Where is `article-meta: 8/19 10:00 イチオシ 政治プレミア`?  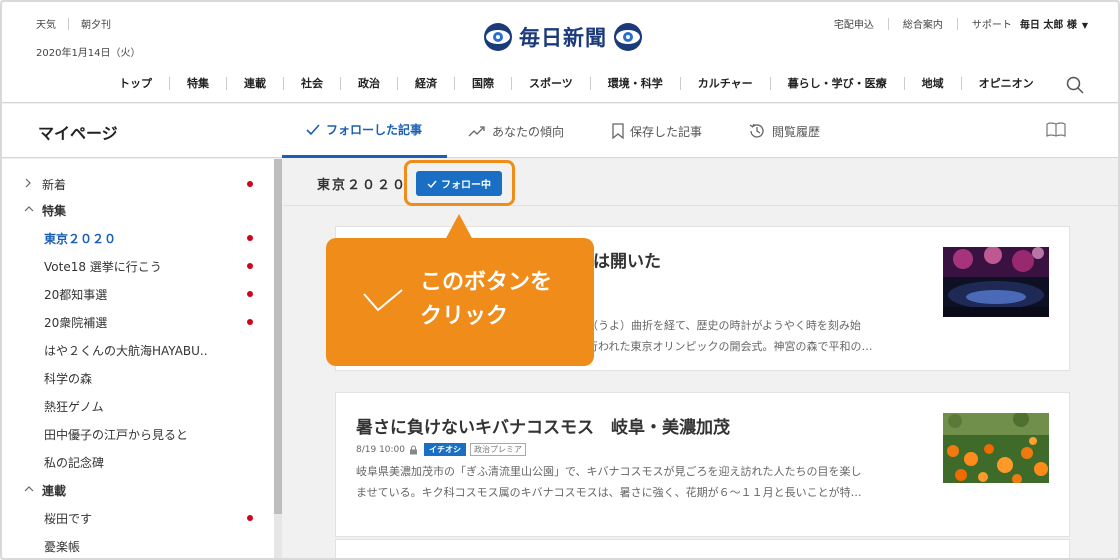 article-meta: 8/19 10:00 イチオシ 政治プレミア is located at coordinates (441, 449).